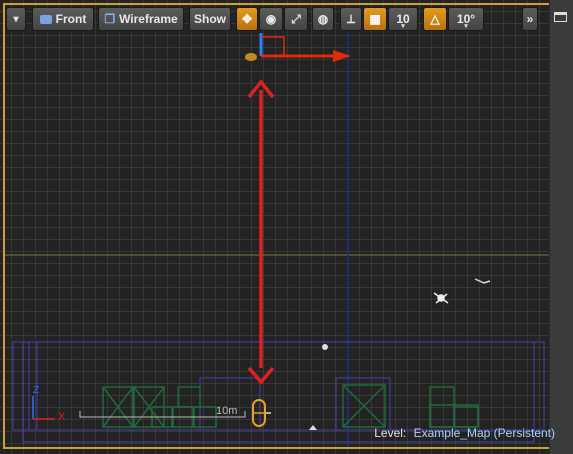 The height and width of the screenshot is (454, 573). I want to click on surface-snap-button: ⟂, so click(351, 19).